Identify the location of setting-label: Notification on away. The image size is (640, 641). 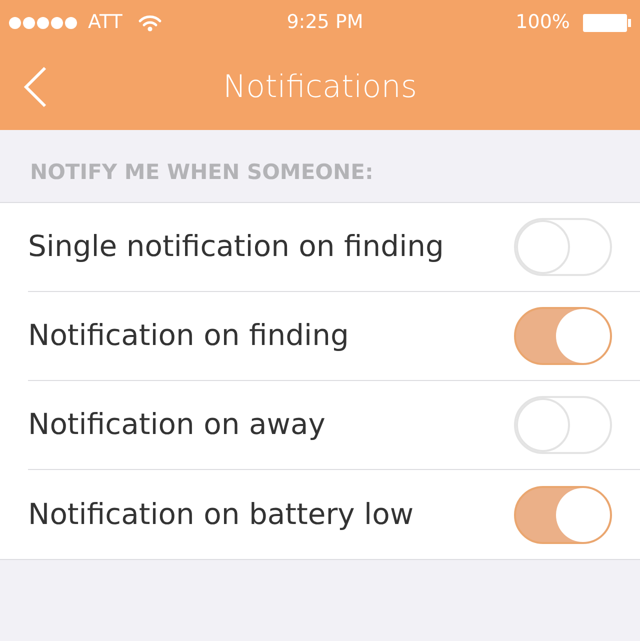
(177, 425).